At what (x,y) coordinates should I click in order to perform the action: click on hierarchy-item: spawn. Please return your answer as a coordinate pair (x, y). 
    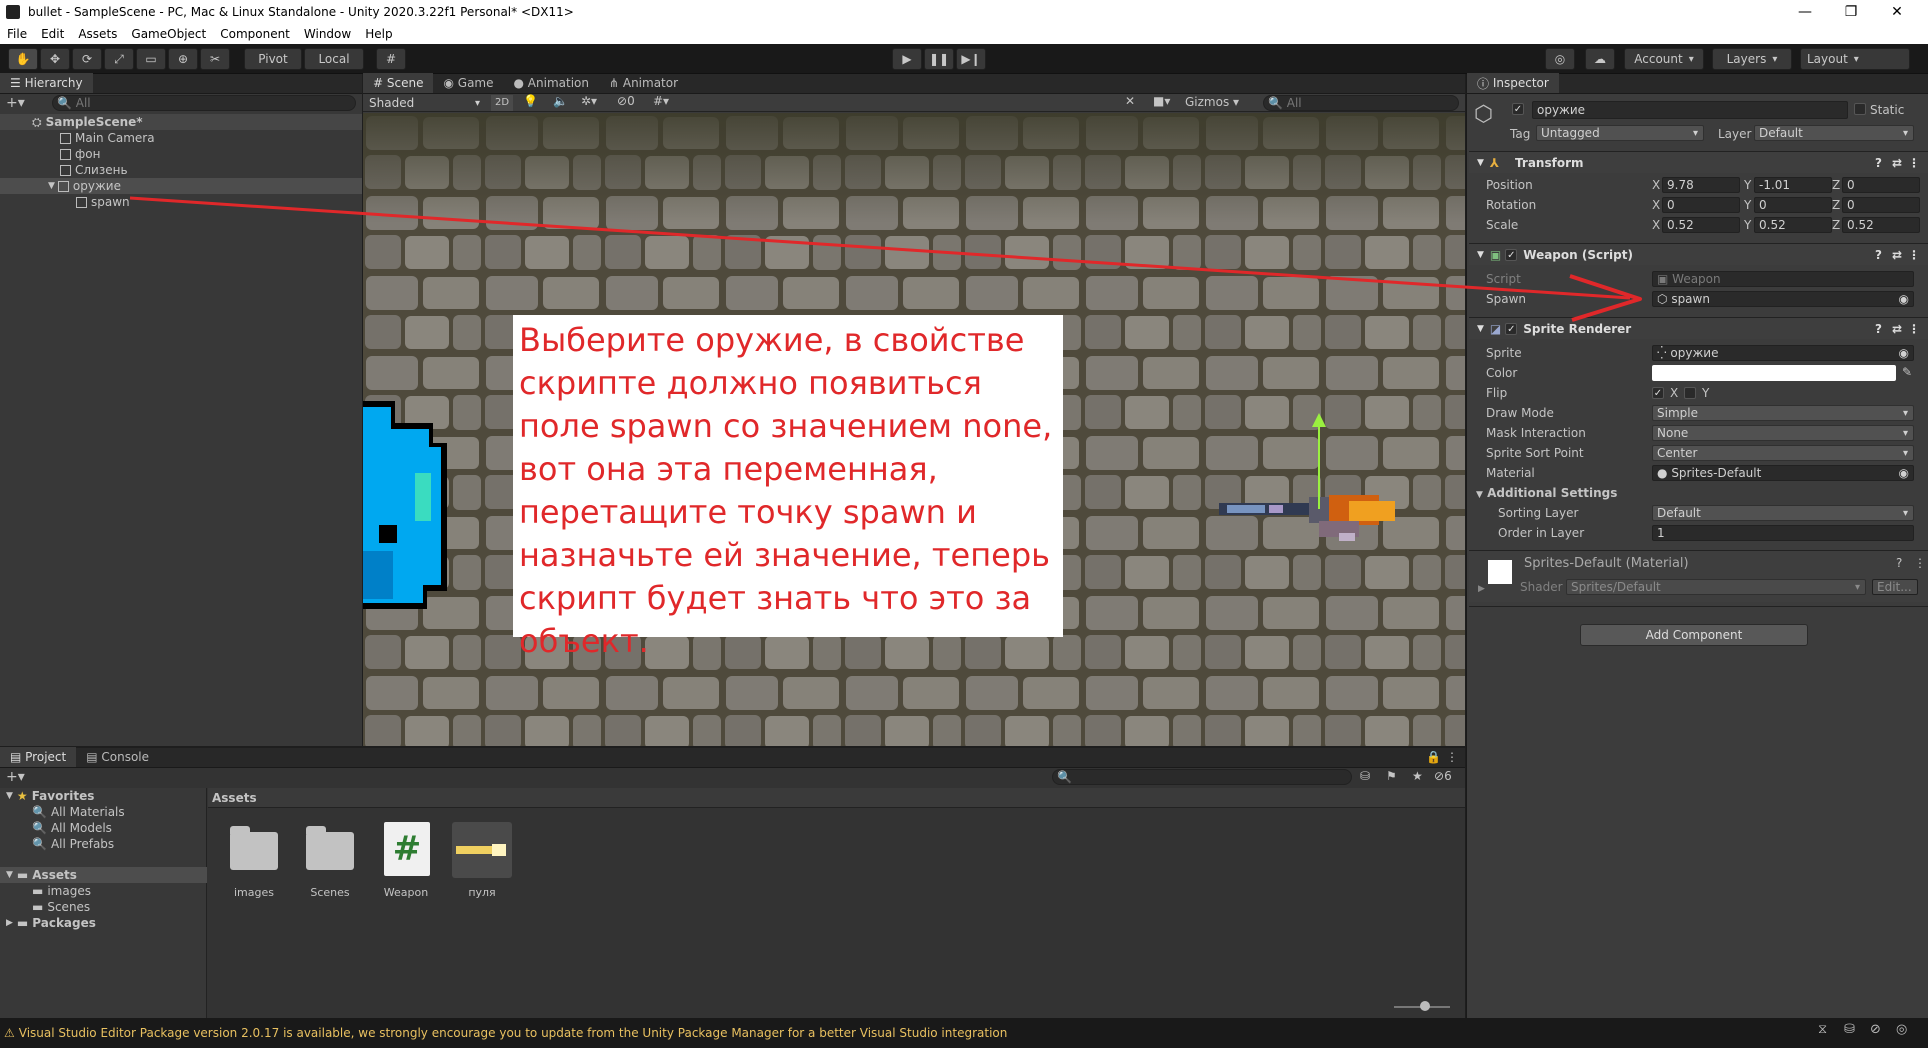
    Looking at the image, I should click on (103, 202).